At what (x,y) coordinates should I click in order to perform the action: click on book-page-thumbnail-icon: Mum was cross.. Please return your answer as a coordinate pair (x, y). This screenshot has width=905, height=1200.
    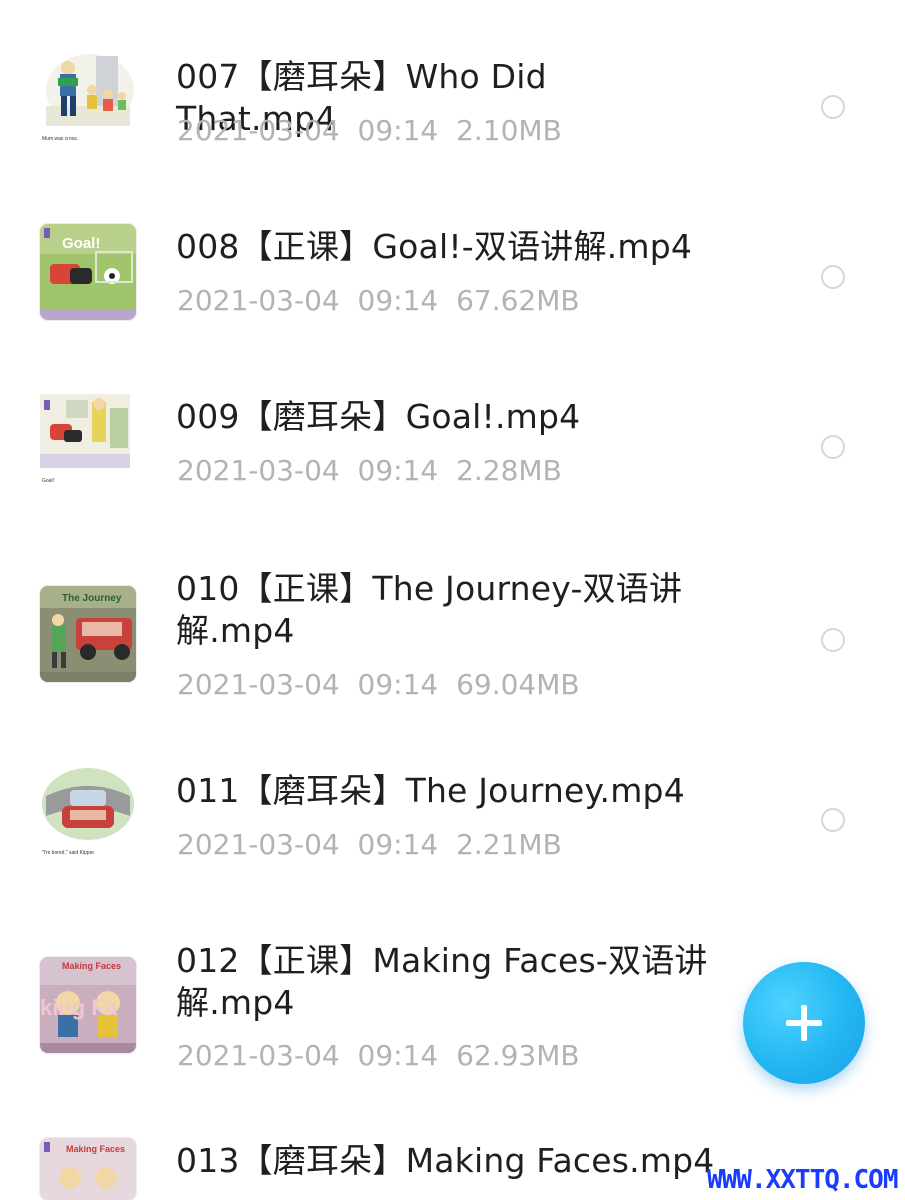
    Looking at the image, I should click on (88, 100).